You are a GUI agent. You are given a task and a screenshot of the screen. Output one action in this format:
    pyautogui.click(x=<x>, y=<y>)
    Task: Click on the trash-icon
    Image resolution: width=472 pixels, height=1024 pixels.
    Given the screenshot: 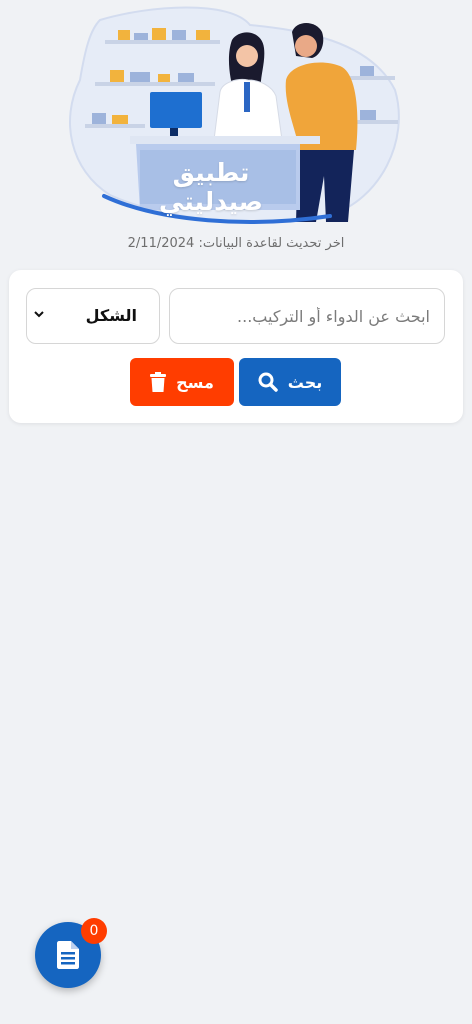 What is the action you would take?
    pyautogui.click(x=158, y=382)
    